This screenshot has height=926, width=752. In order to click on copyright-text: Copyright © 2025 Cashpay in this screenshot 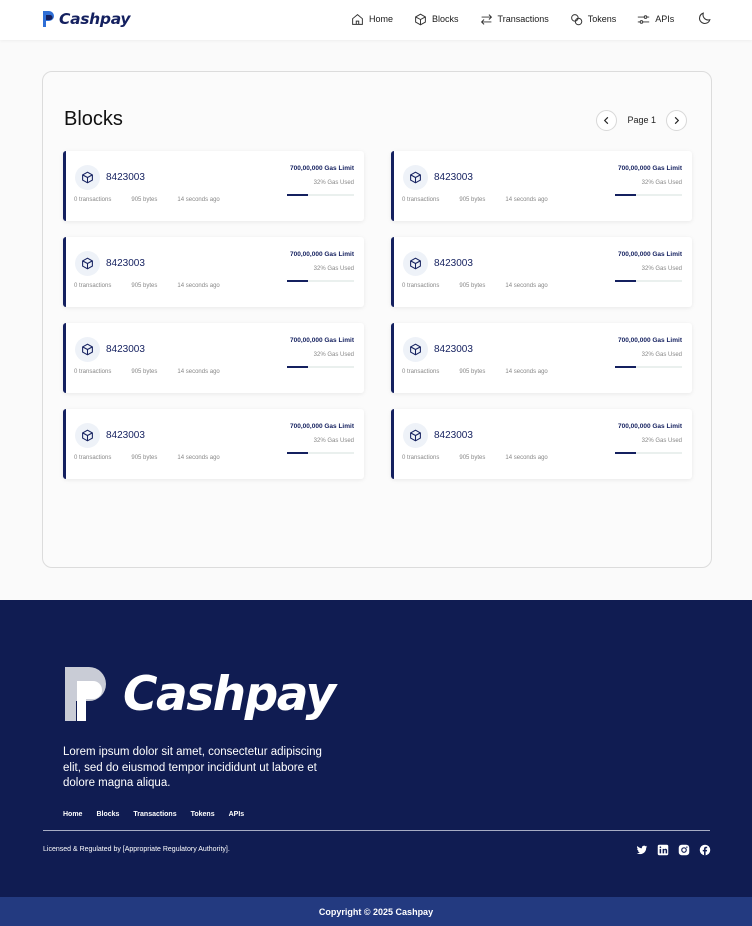, I will do `click(376, 911)`.